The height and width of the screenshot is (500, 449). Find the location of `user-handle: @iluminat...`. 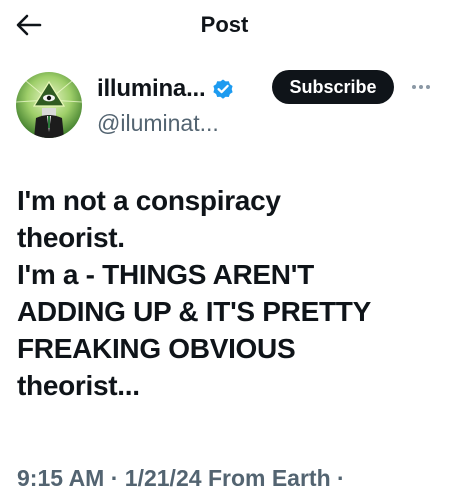

user-handle: @iluminat... is located at coordinates (158, 123).